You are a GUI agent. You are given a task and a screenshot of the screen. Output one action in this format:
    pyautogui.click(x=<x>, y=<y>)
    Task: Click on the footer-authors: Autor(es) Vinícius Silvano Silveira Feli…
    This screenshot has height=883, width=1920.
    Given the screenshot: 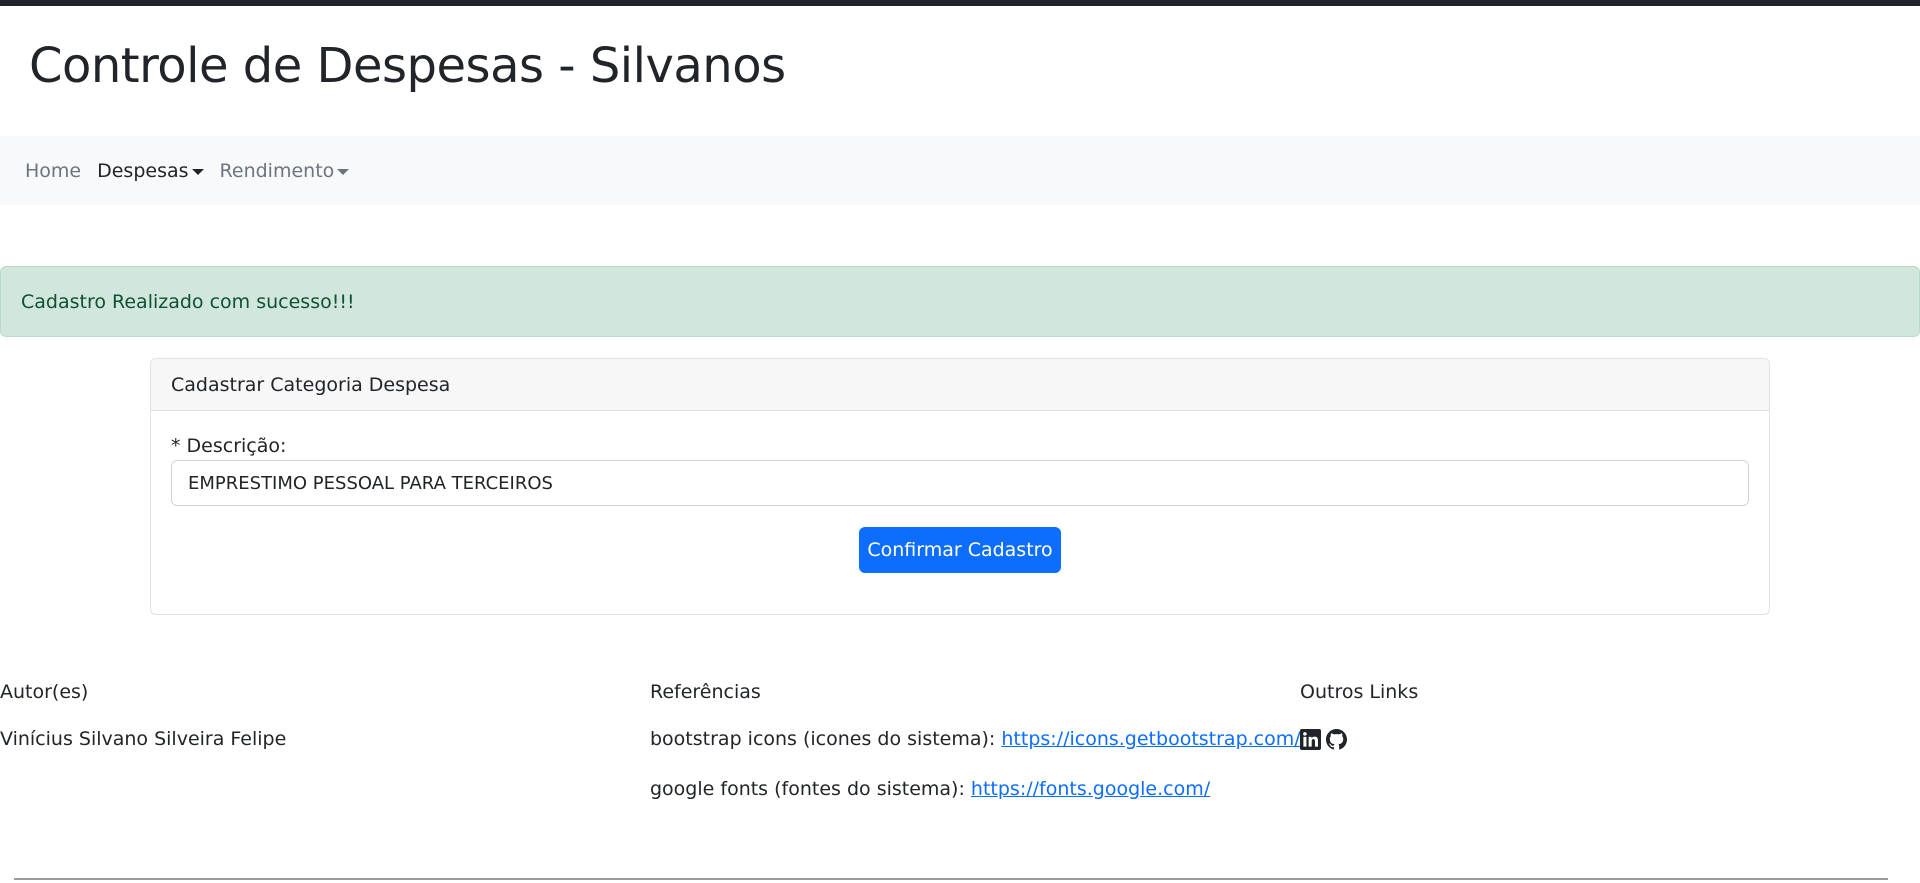 What is the action you would take?
    pyautogui.click(x=143, y=717)
    